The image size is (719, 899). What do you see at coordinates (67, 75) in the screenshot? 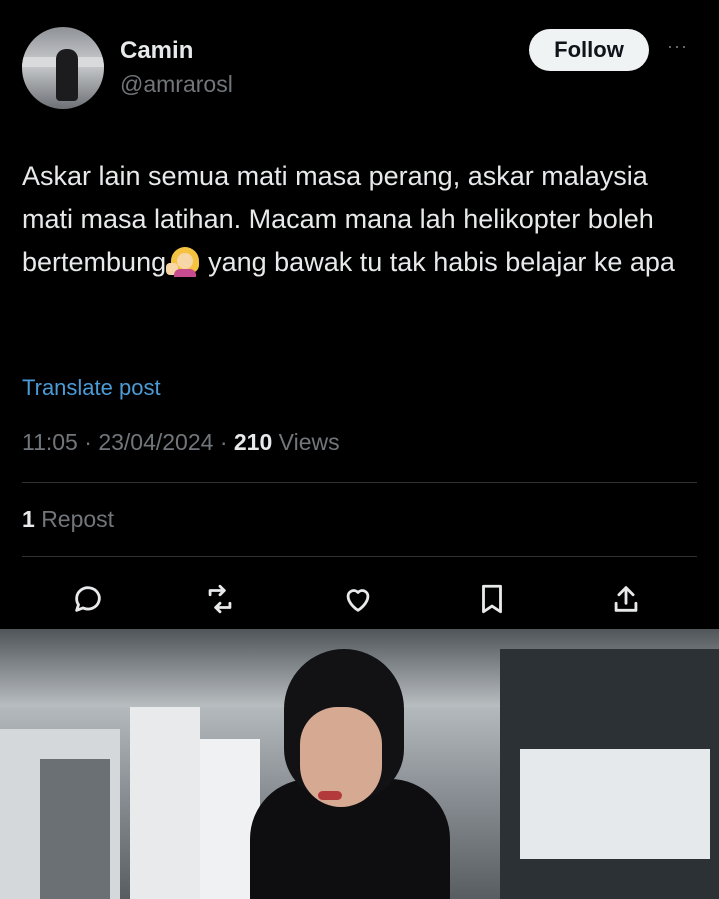
I see `avatar-figure` at bounding box center [67, 75].